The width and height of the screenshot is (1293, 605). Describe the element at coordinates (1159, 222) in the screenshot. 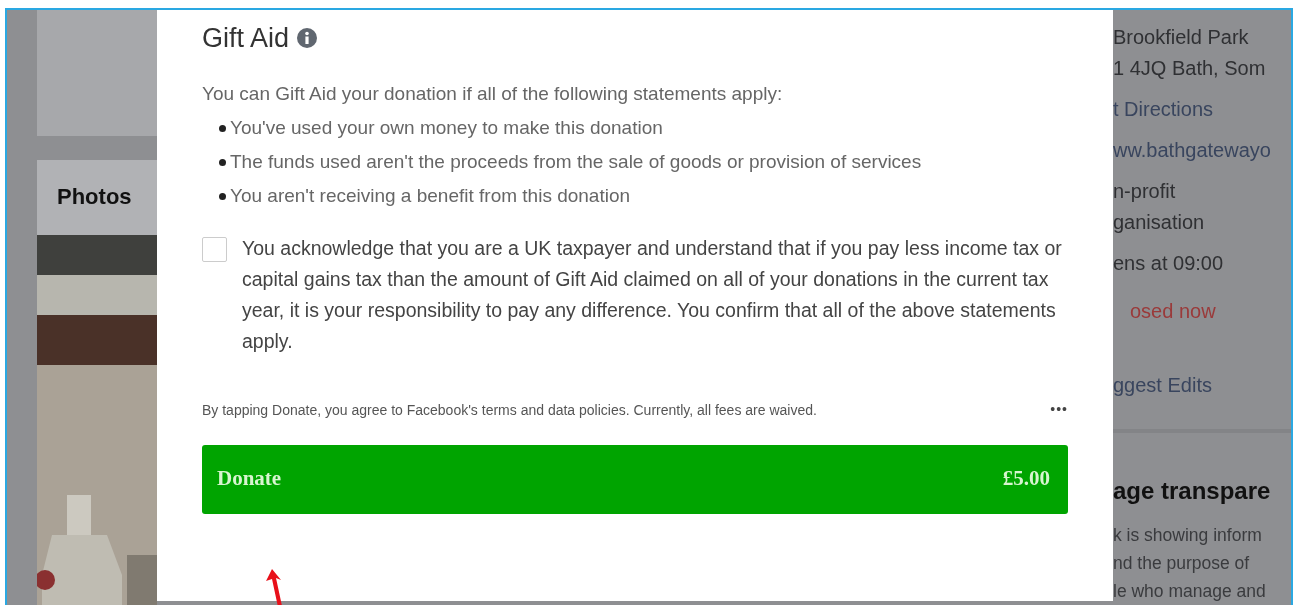

I see `detail-text: ganisation` at that location.